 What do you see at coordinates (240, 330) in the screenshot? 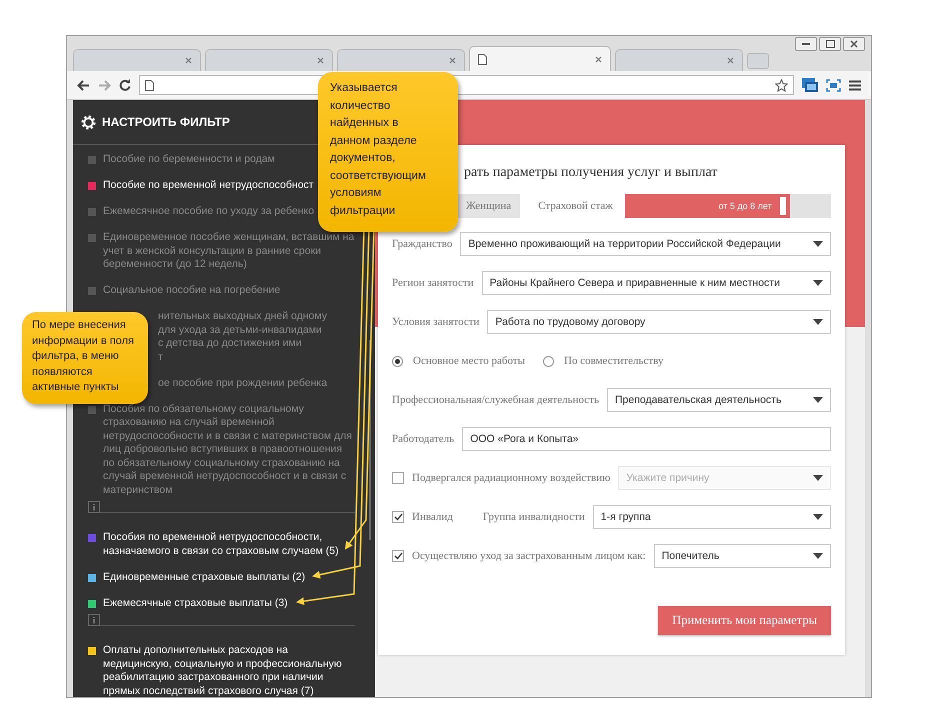
I see `filter-item-text: для ухода за детьми-инвалидами` at bounding box center [240, 330].